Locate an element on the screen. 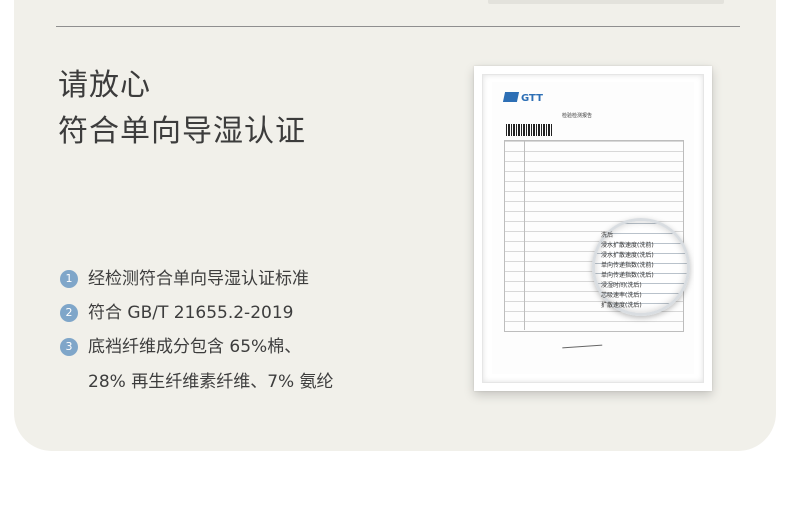  headline-line-2: 符合单向导湿认证 is located at coordinates (182, 131).